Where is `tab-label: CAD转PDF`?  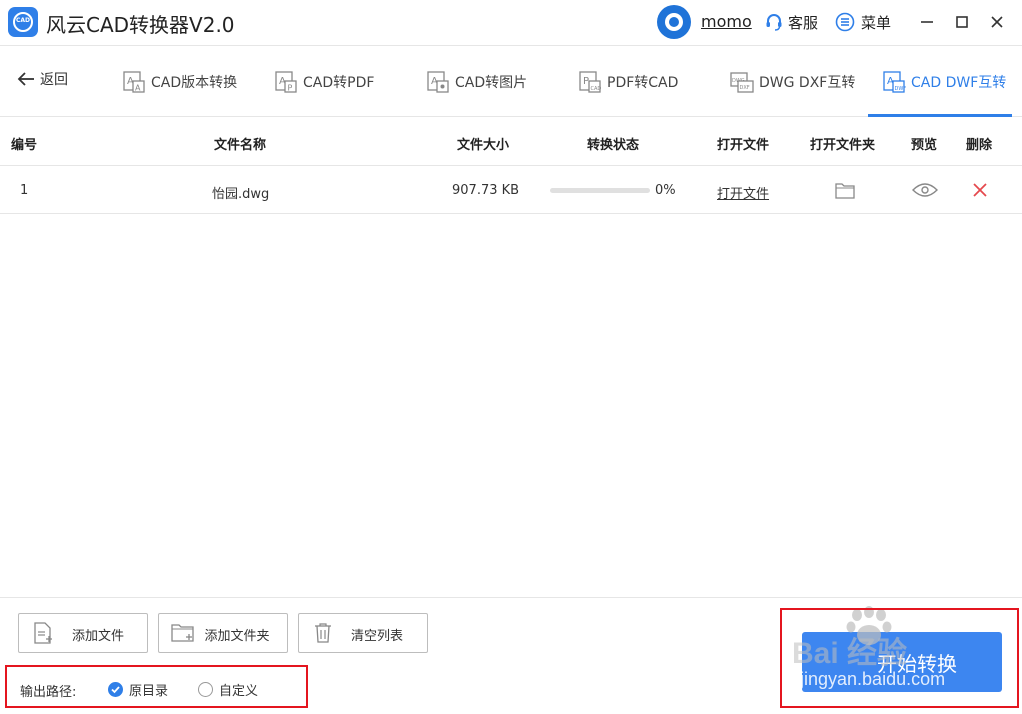
tab-label: CAD转PDF is located at coordinates (339, 83).